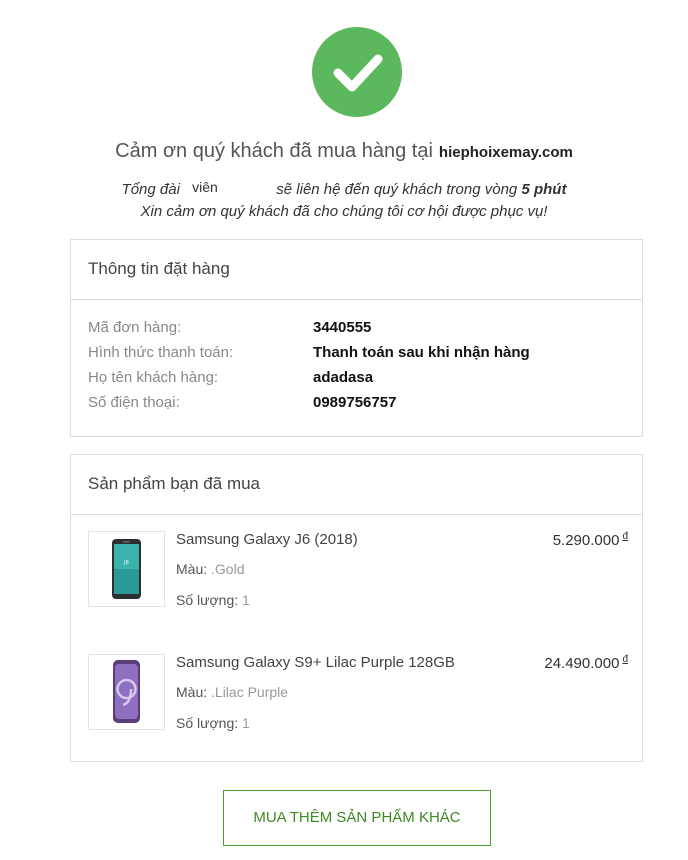 This screenshot has width=688, height=860. I want to click on success-check-icon, so click(357, 72).